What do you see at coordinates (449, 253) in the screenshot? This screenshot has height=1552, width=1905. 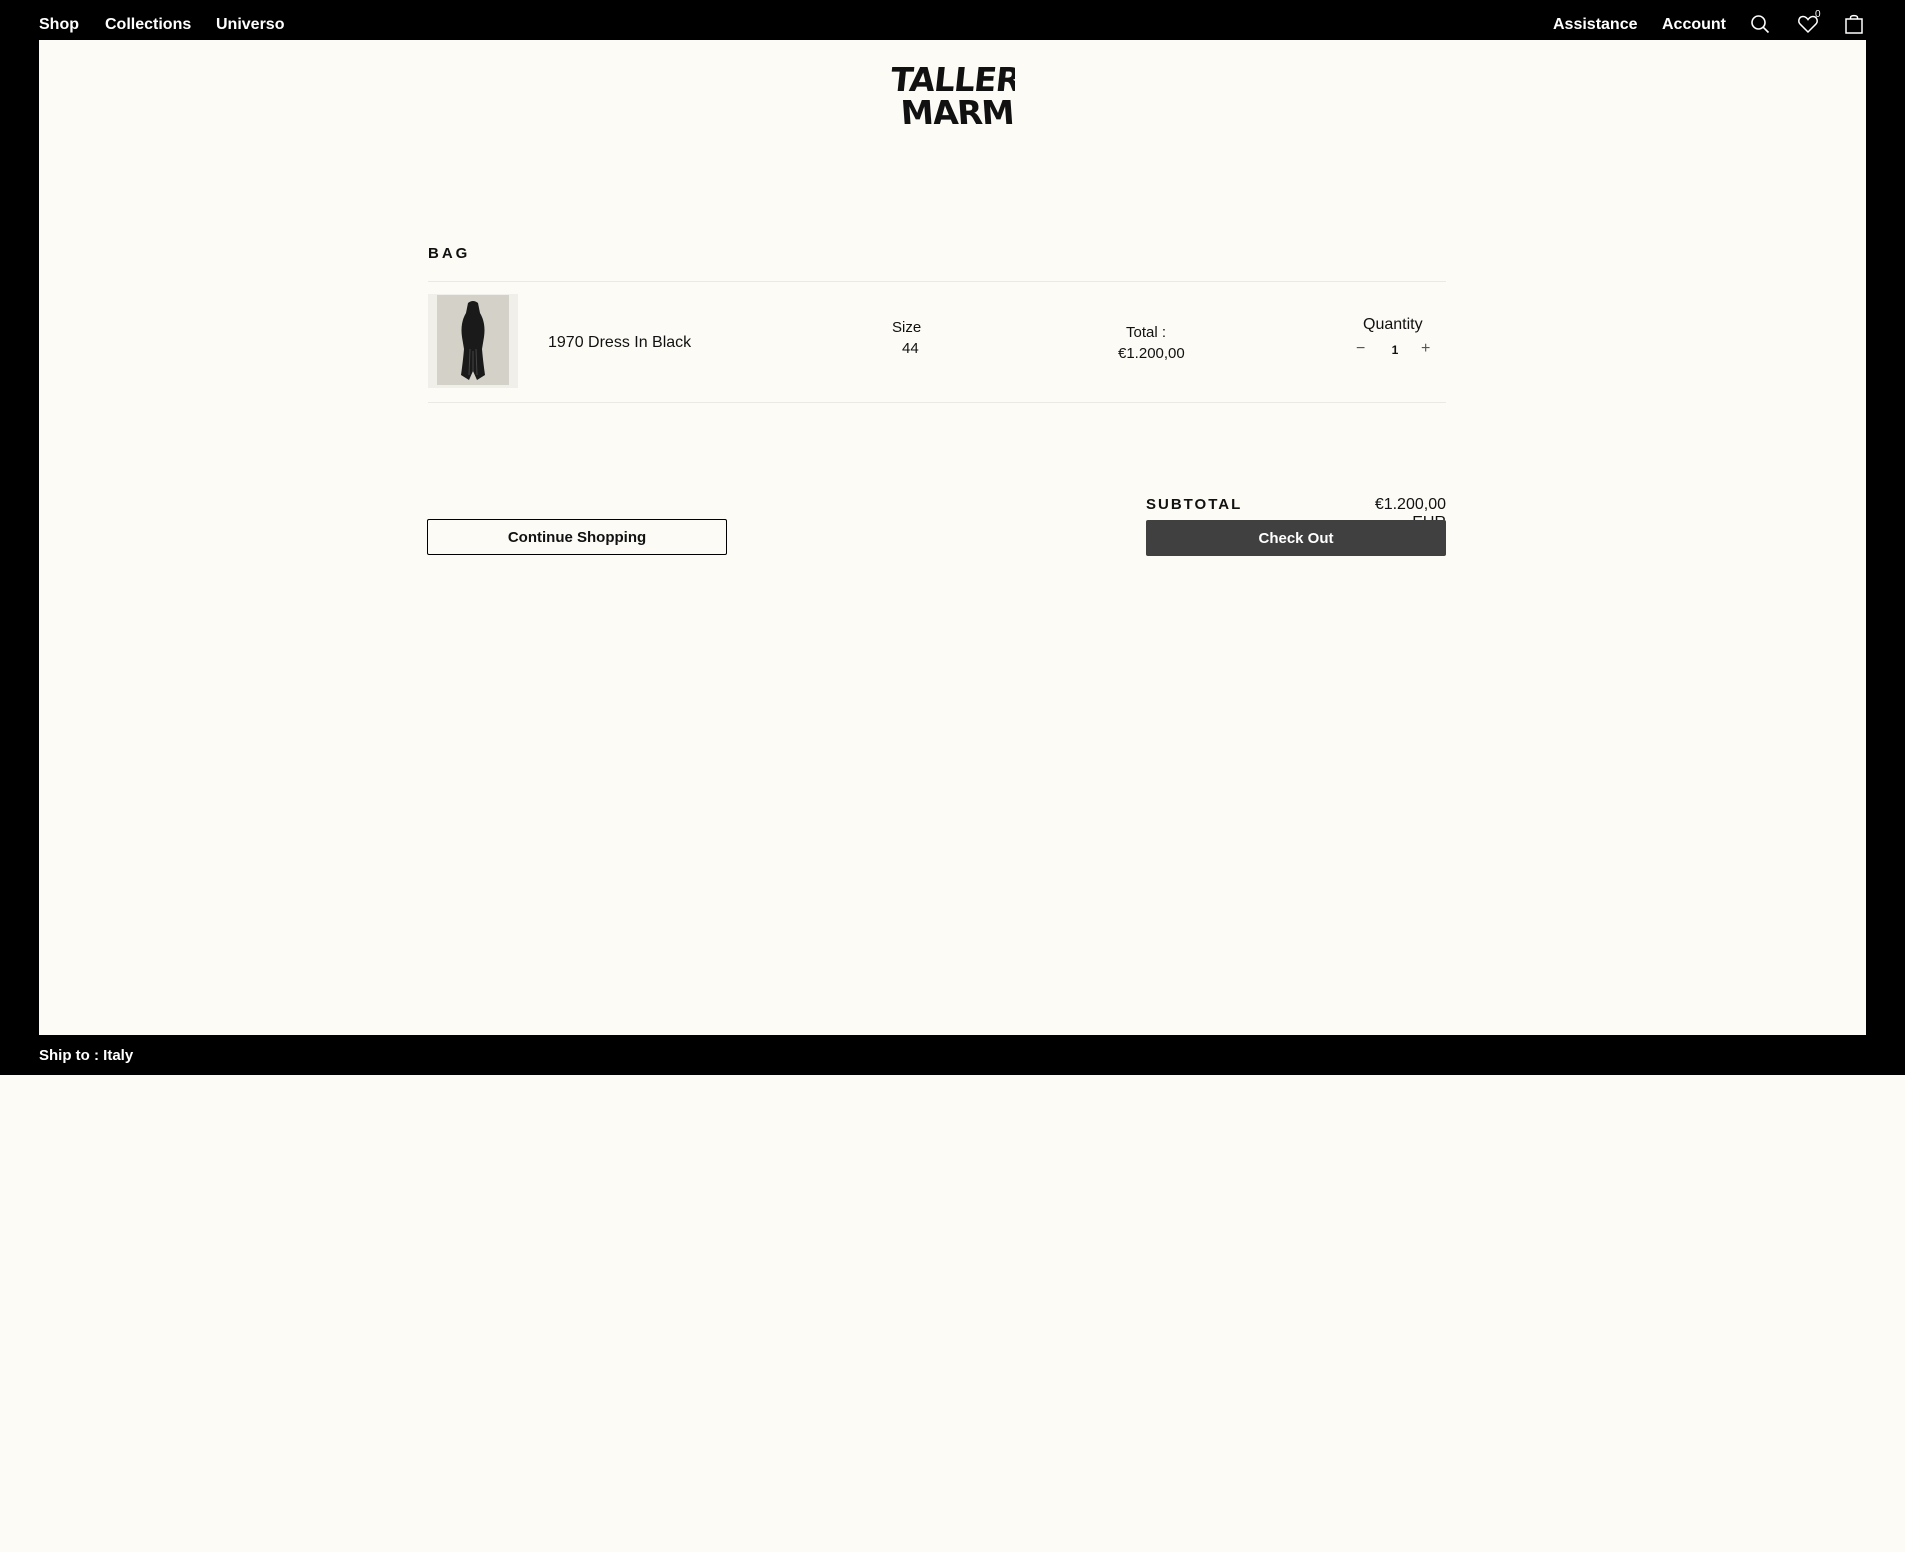 I see `bag-title: BAG` at bounding box center [449, 253].